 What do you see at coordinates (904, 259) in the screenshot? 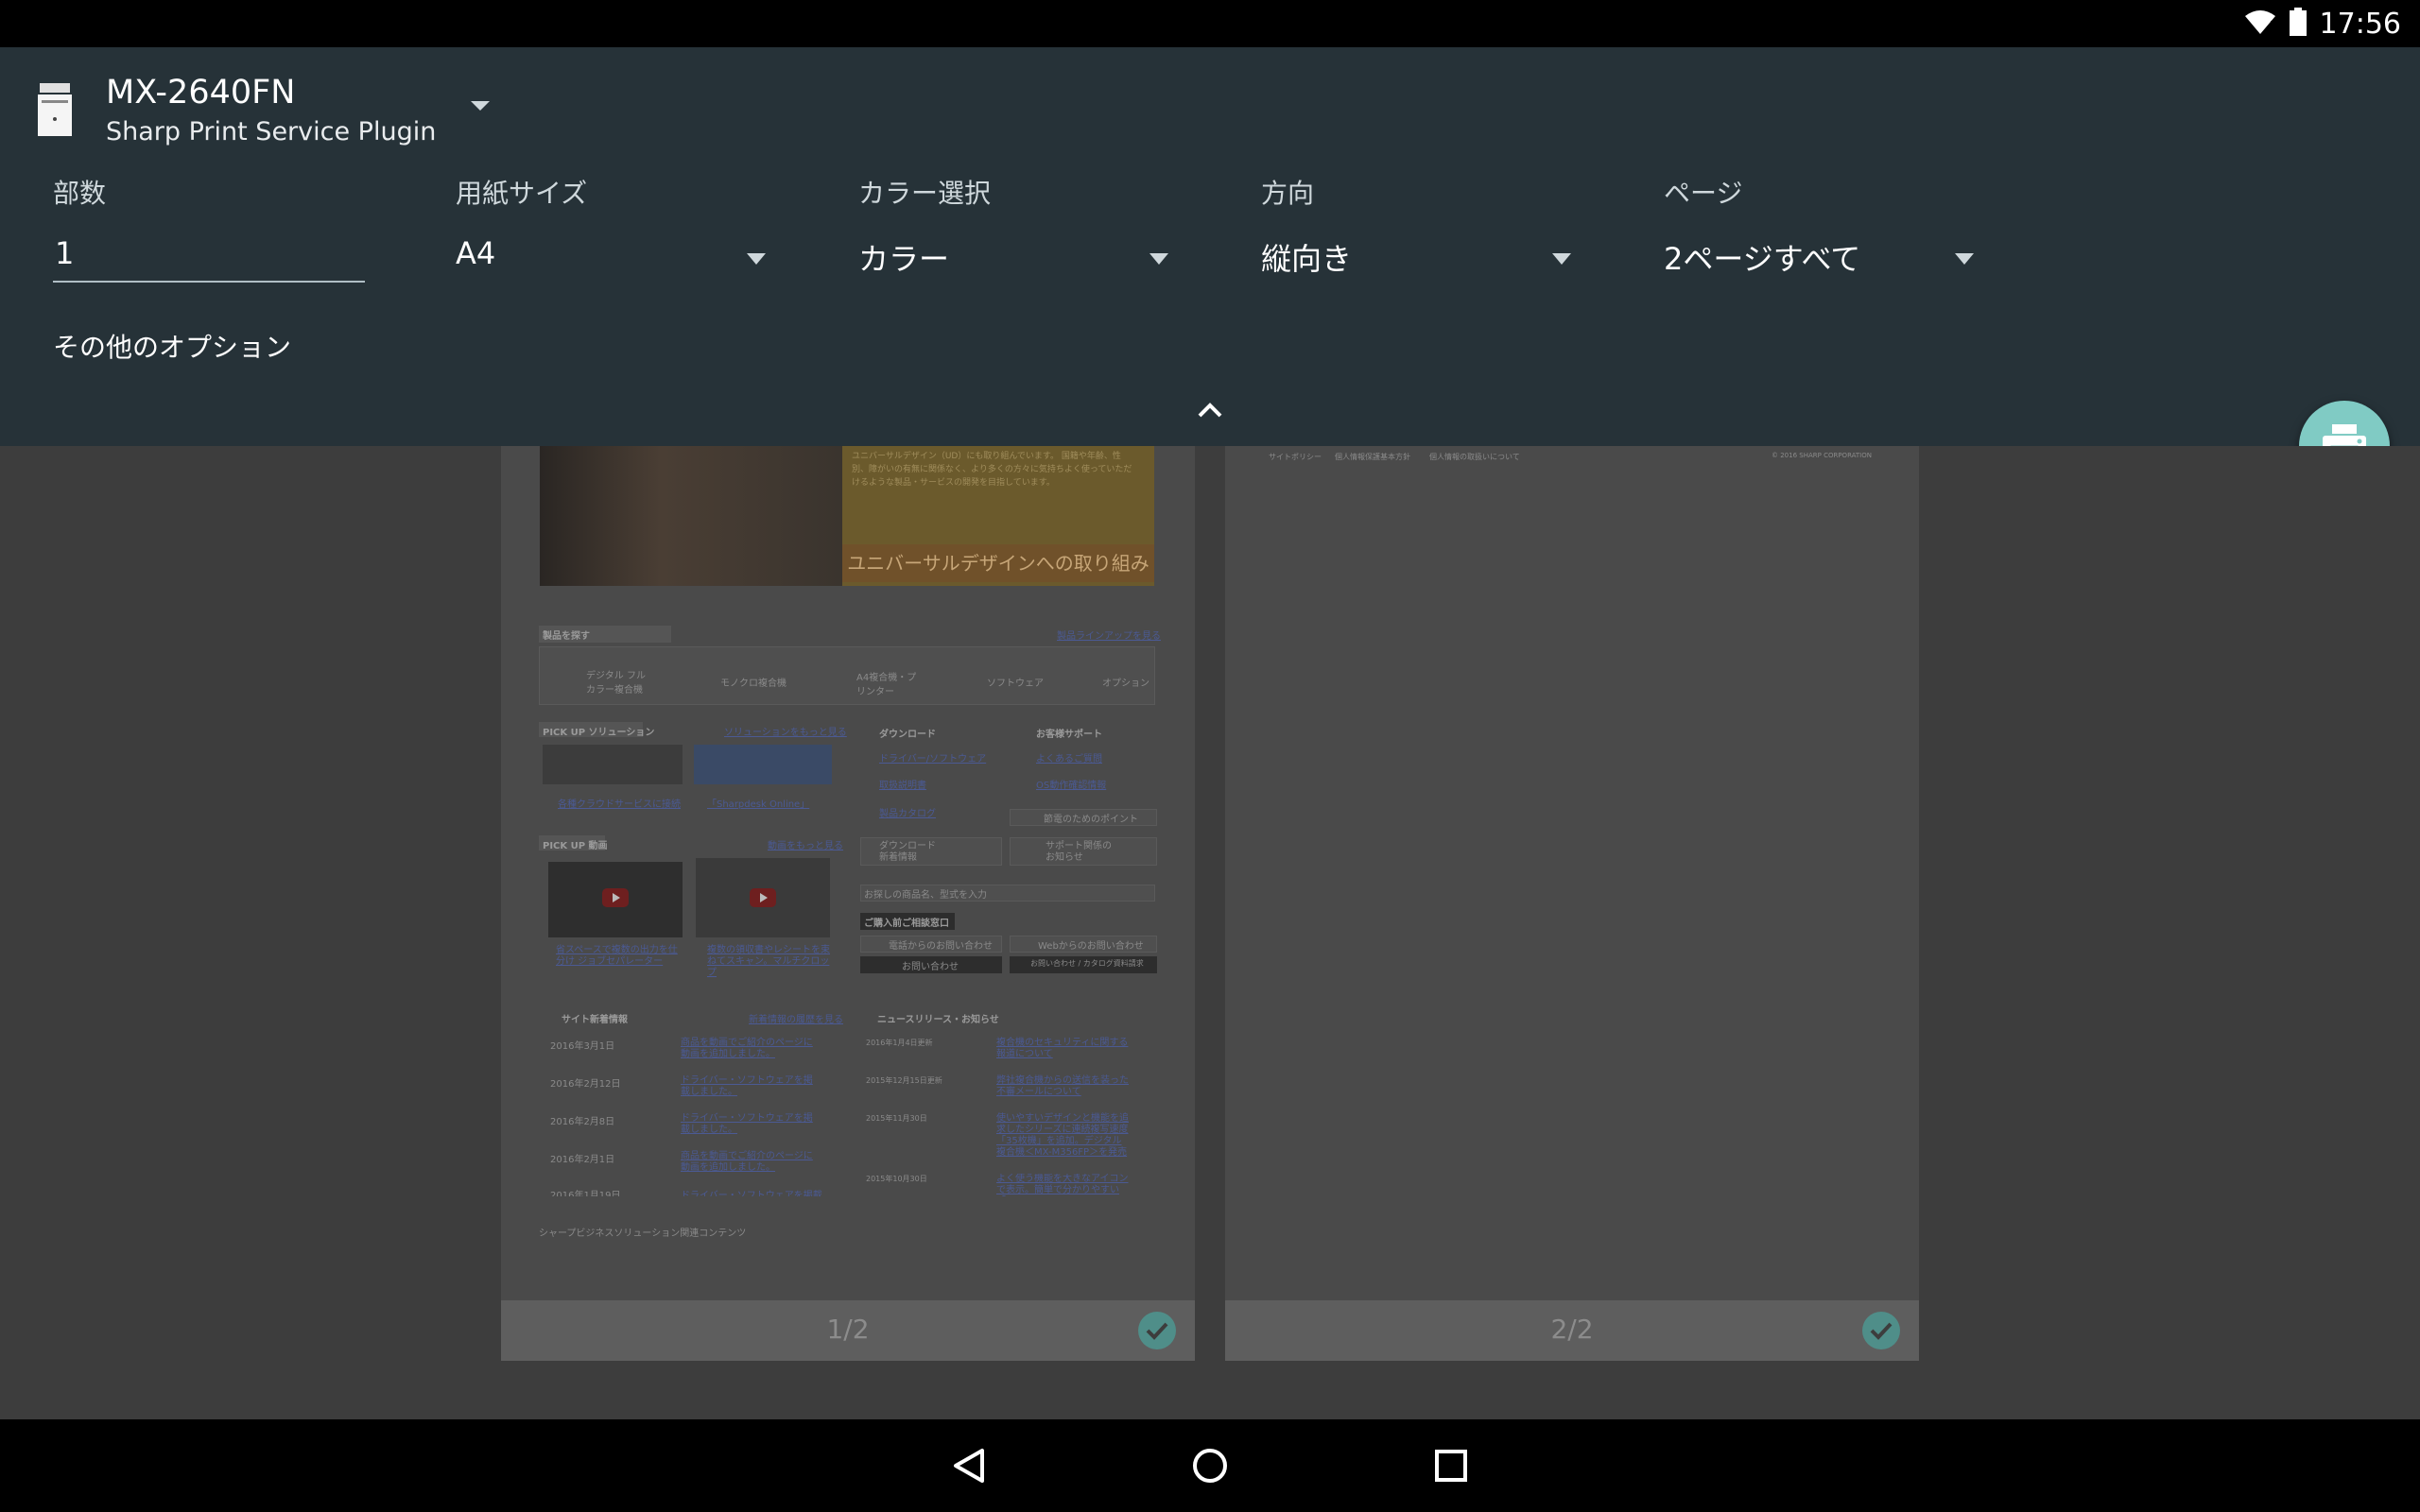
I see `color-value: カラー` at bounding box center [904, 259].